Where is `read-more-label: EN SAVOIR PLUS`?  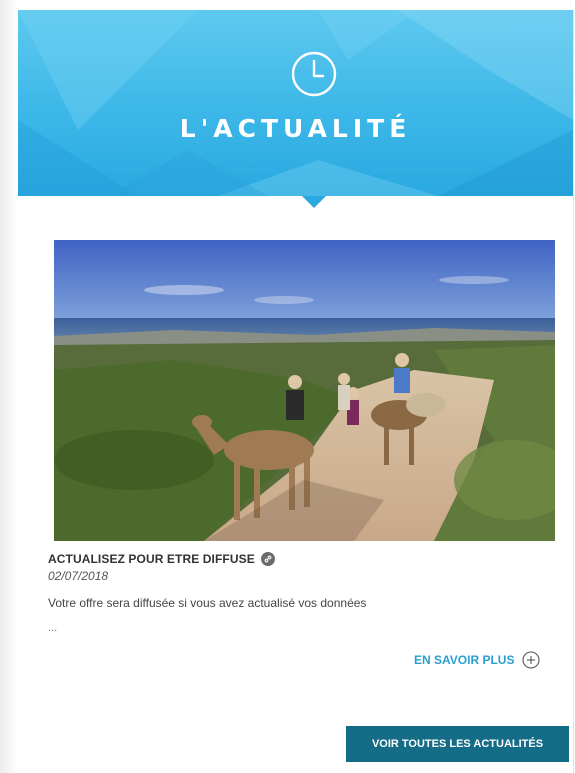
read-more-label: EN SAVOIR PLUS is located at coordinates (464, 660).